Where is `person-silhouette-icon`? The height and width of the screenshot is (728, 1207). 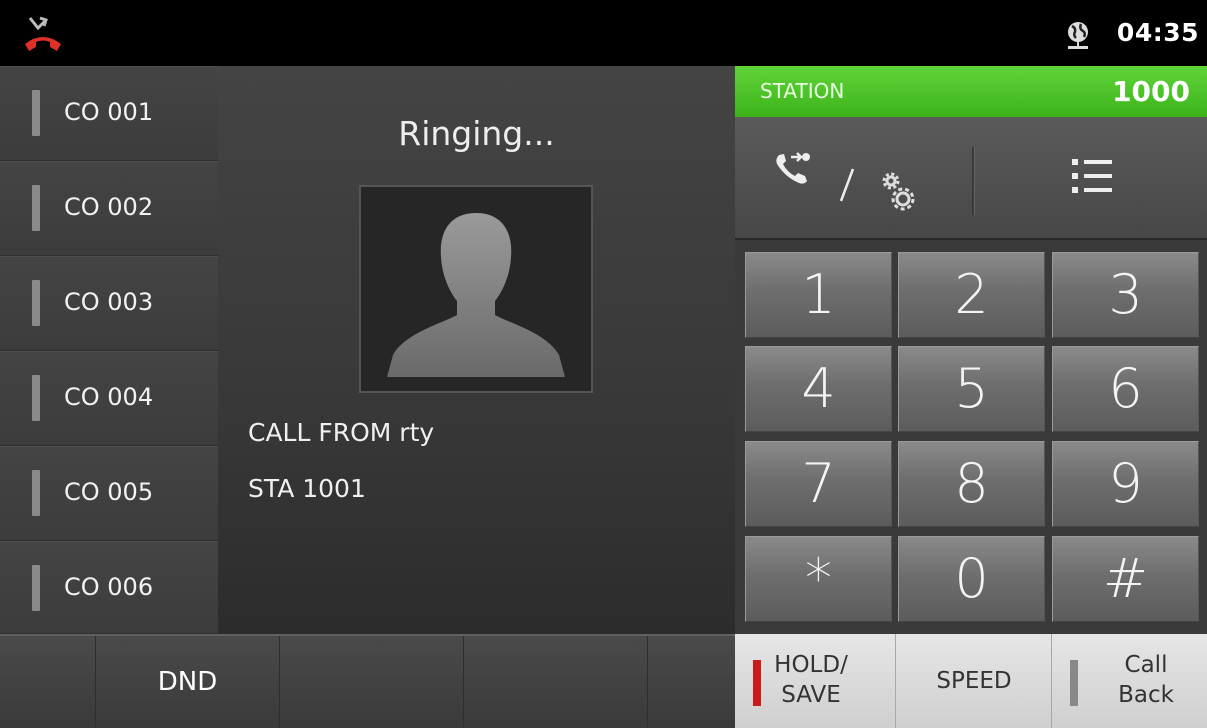
person-silhouette-icon is located at coordinates (476, 295).